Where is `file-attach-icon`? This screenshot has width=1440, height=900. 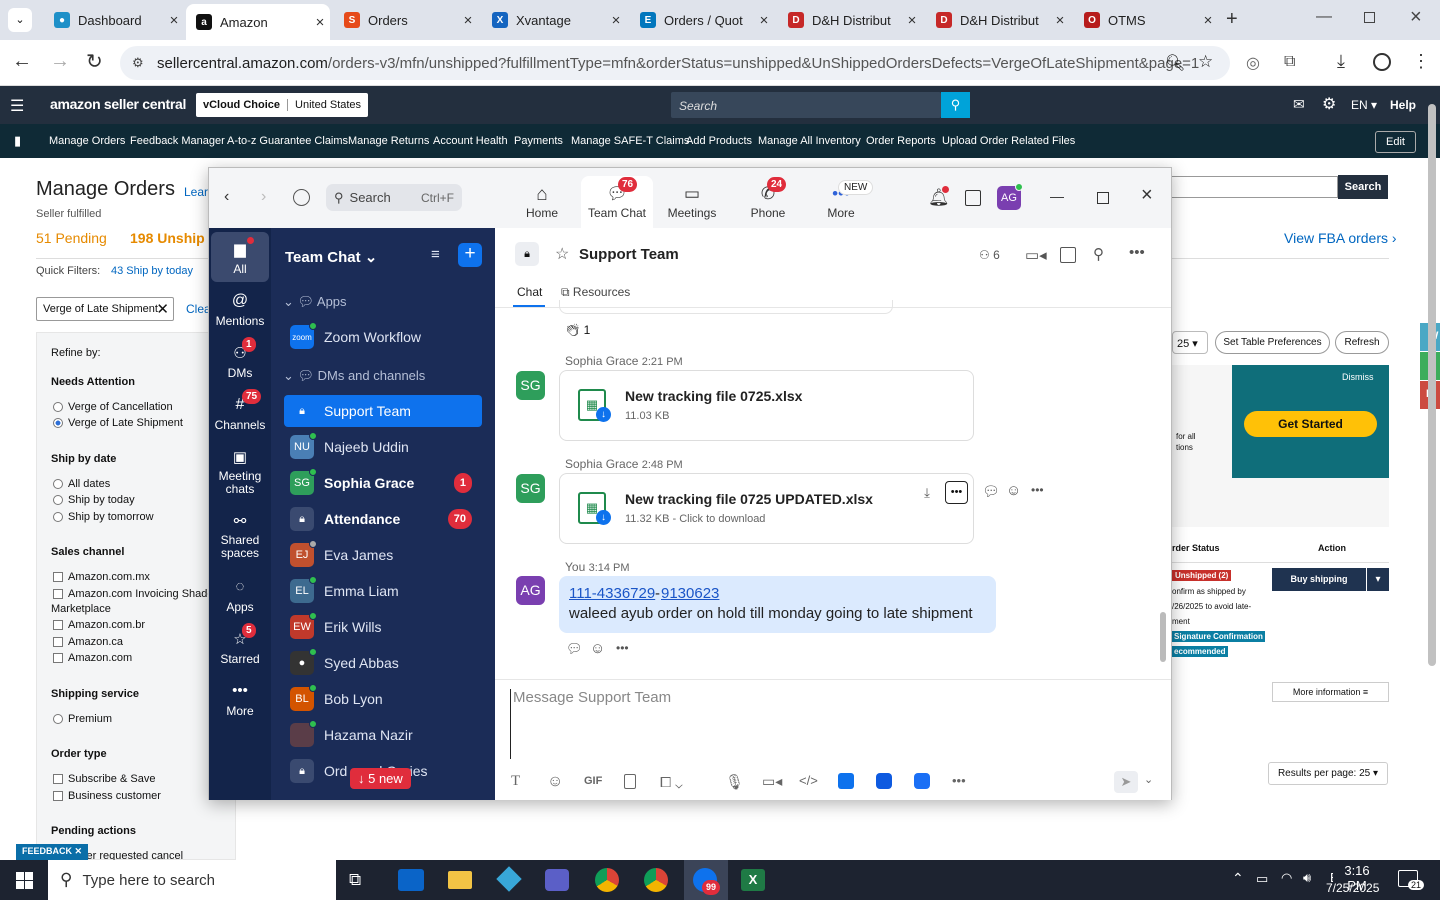 file-attach-icon is located at coordinates (630, 781).